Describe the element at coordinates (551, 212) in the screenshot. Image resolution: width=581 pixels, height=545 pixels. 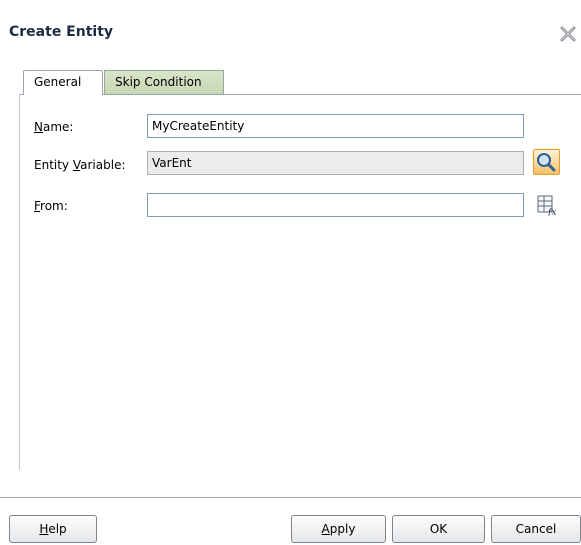
I see `svg-text: fx` at that location.